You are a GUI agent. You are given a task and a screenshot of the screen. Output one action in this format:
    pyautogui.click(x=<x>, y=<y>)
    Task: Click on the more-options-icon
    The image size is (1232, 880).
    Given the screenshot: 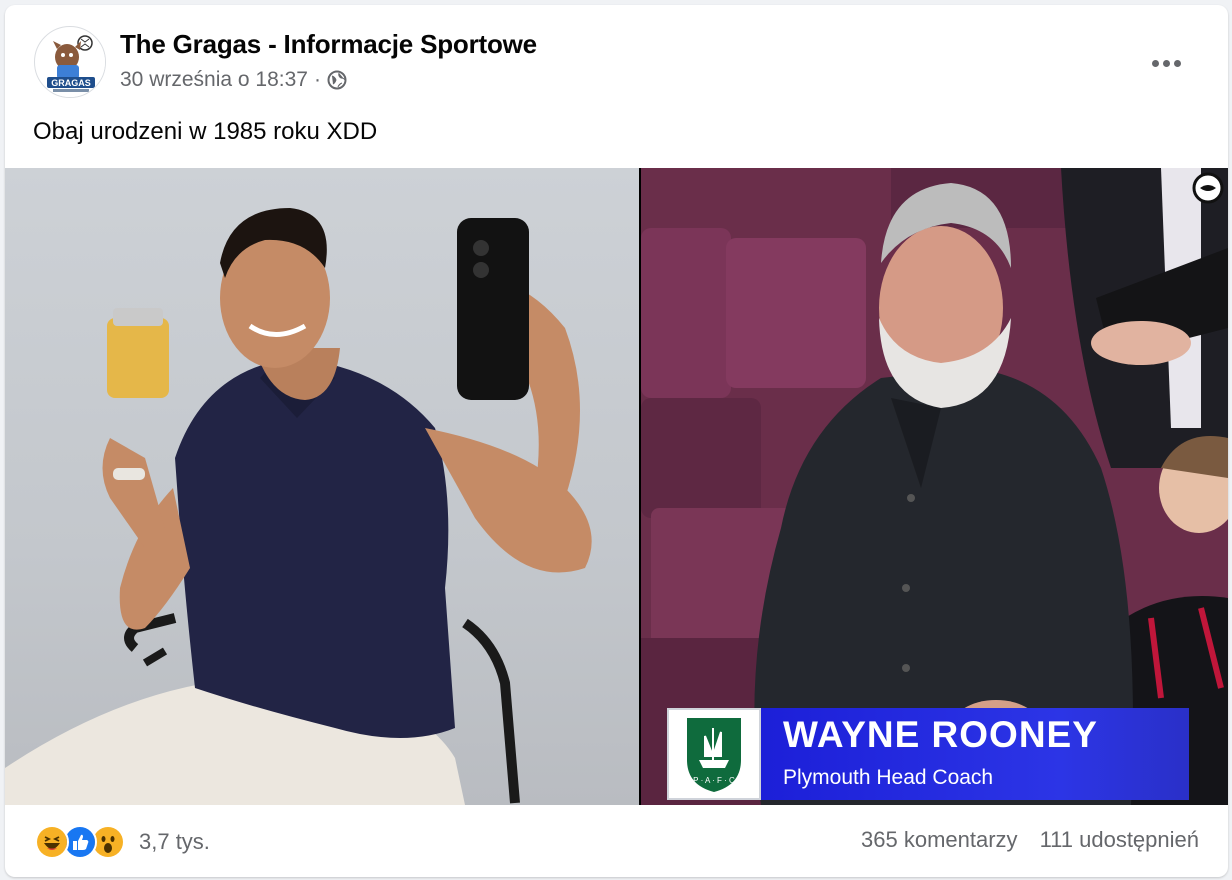 What is the action you would take?
    pyautogui.click(x=1166, y=63)
    